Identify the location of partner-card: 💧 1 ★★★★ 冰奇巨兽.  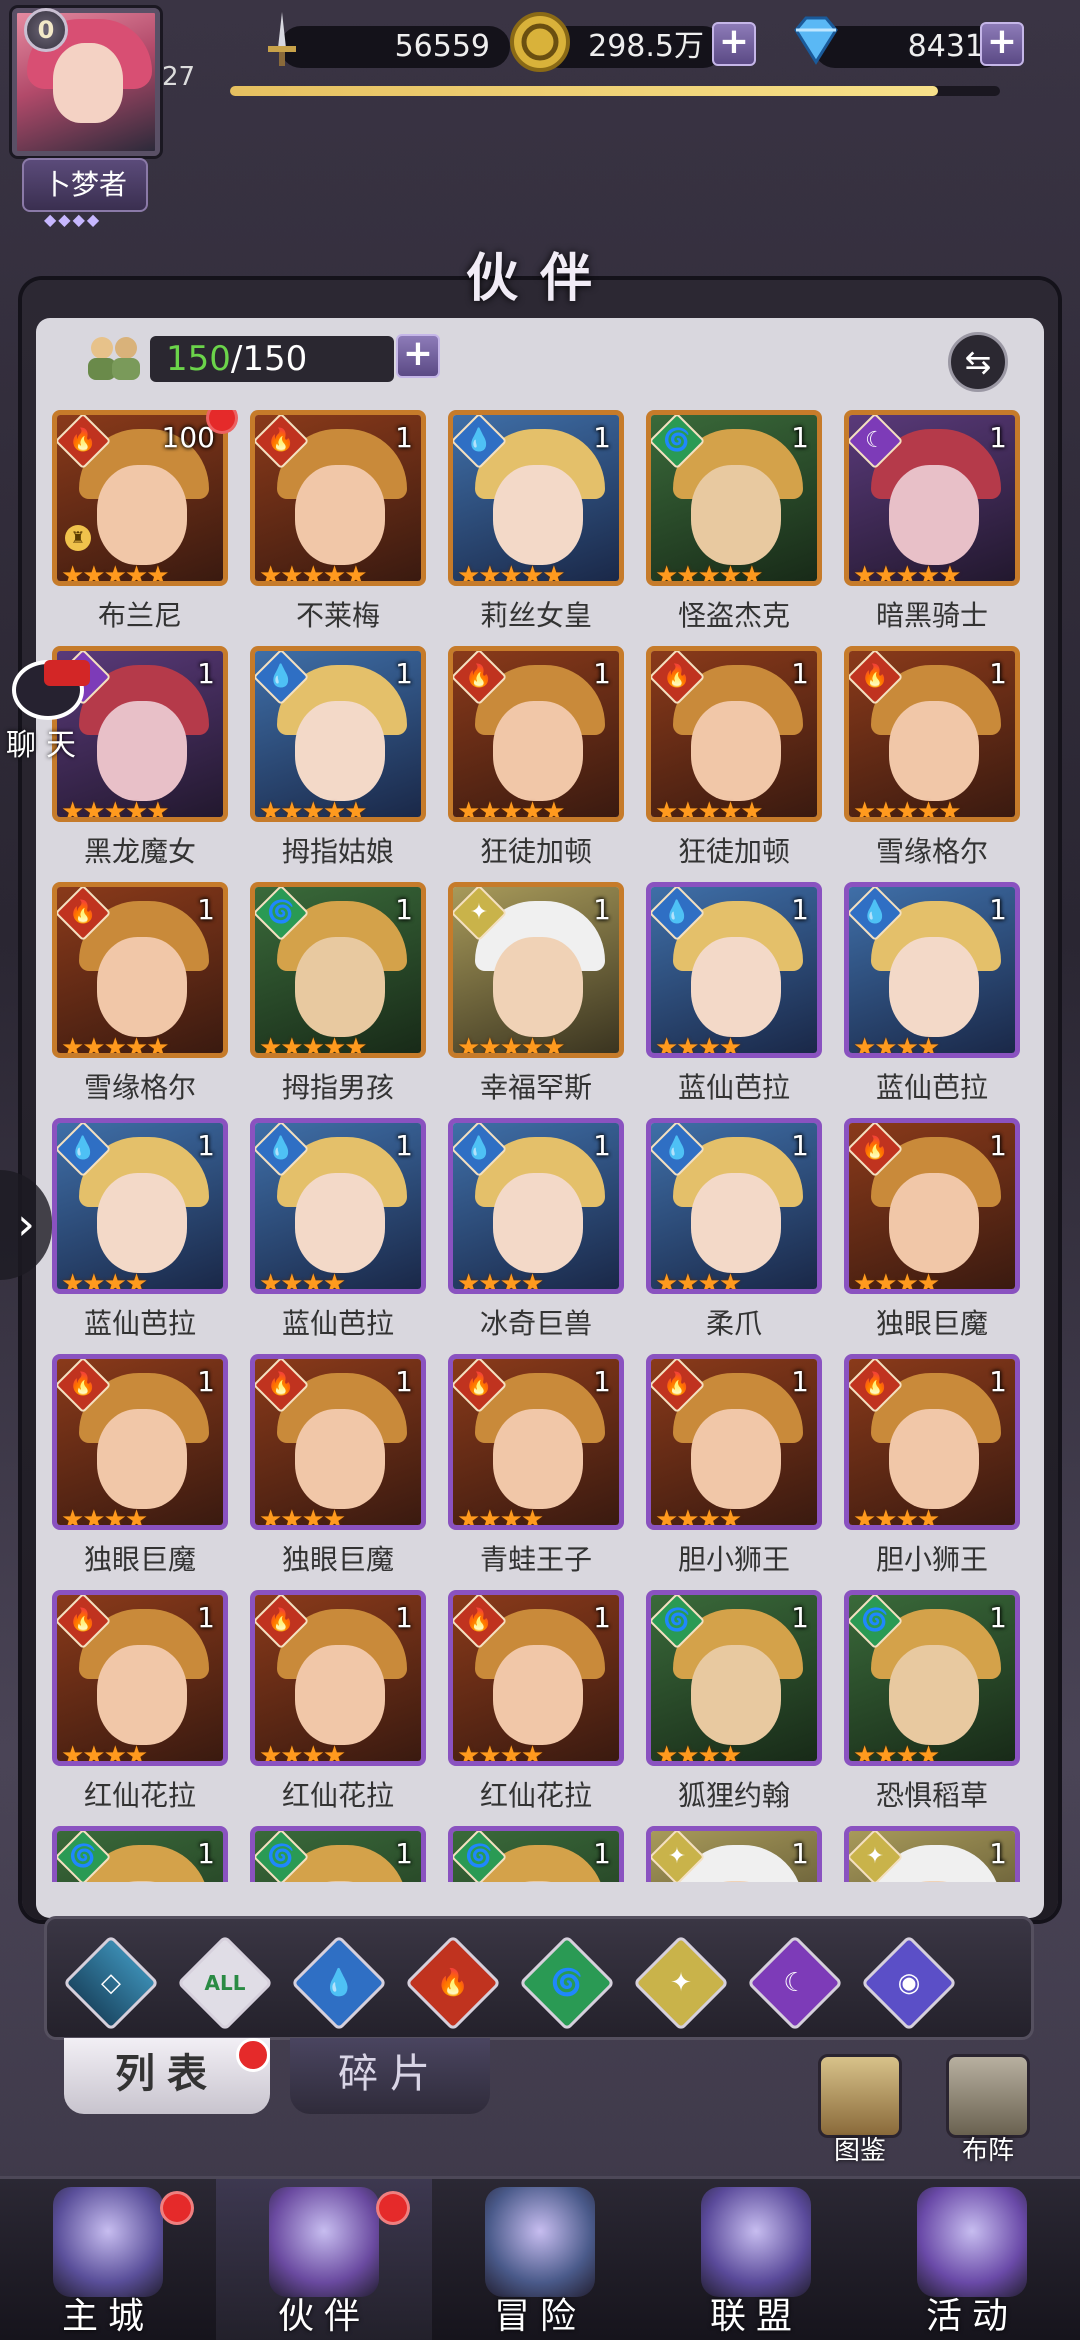
(536, 1236).